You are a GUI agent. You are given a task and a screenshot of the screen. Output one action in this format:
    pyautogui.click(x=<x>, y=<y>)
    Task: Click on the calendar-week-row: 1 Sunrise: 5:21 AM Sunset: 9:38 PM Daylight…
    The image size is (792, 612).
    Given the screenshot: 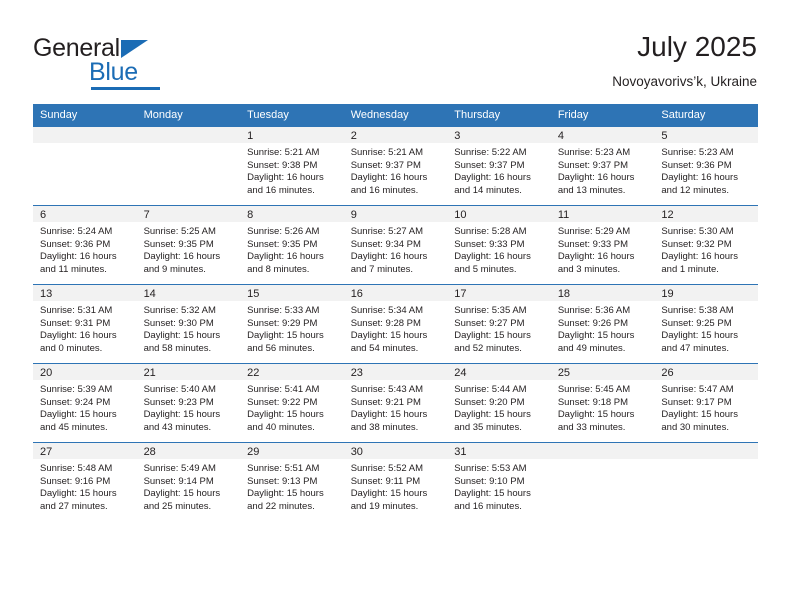 What is the action you would take?
    pyautogui.click(x=395, y=166)
    